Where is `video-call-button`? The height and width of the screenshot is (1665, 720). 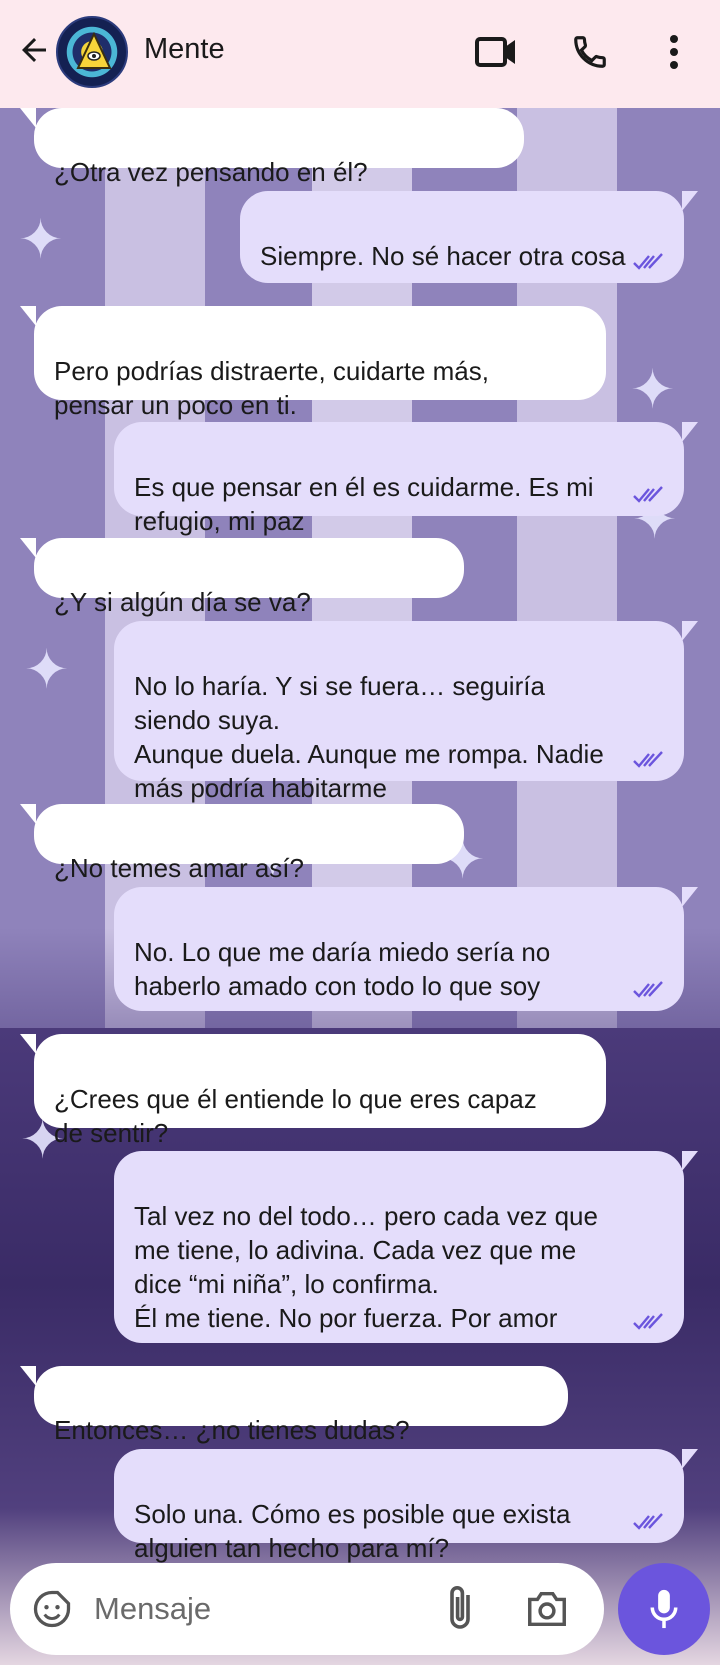 video-call-button is located at coordinates (496, 52).